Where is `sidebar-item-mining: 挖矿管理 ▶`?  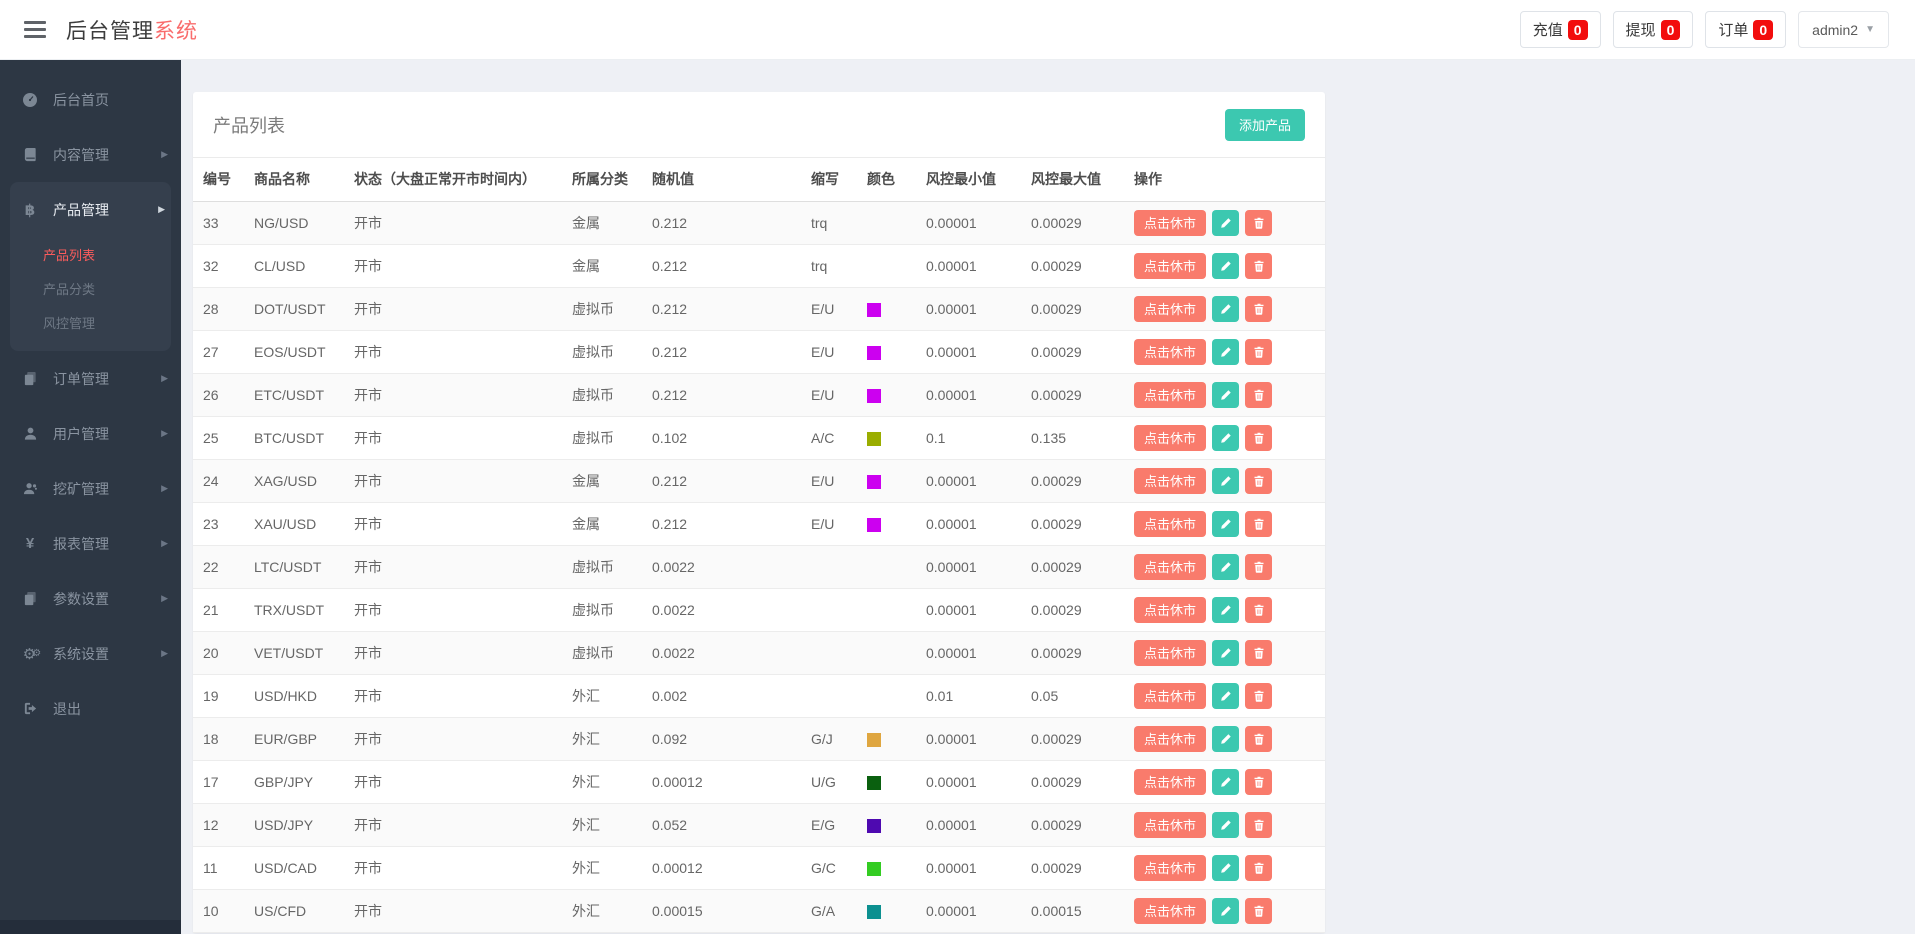 sidebar-item-mining: 挖矿管理 ▶ is located at coordinates (90, 488).